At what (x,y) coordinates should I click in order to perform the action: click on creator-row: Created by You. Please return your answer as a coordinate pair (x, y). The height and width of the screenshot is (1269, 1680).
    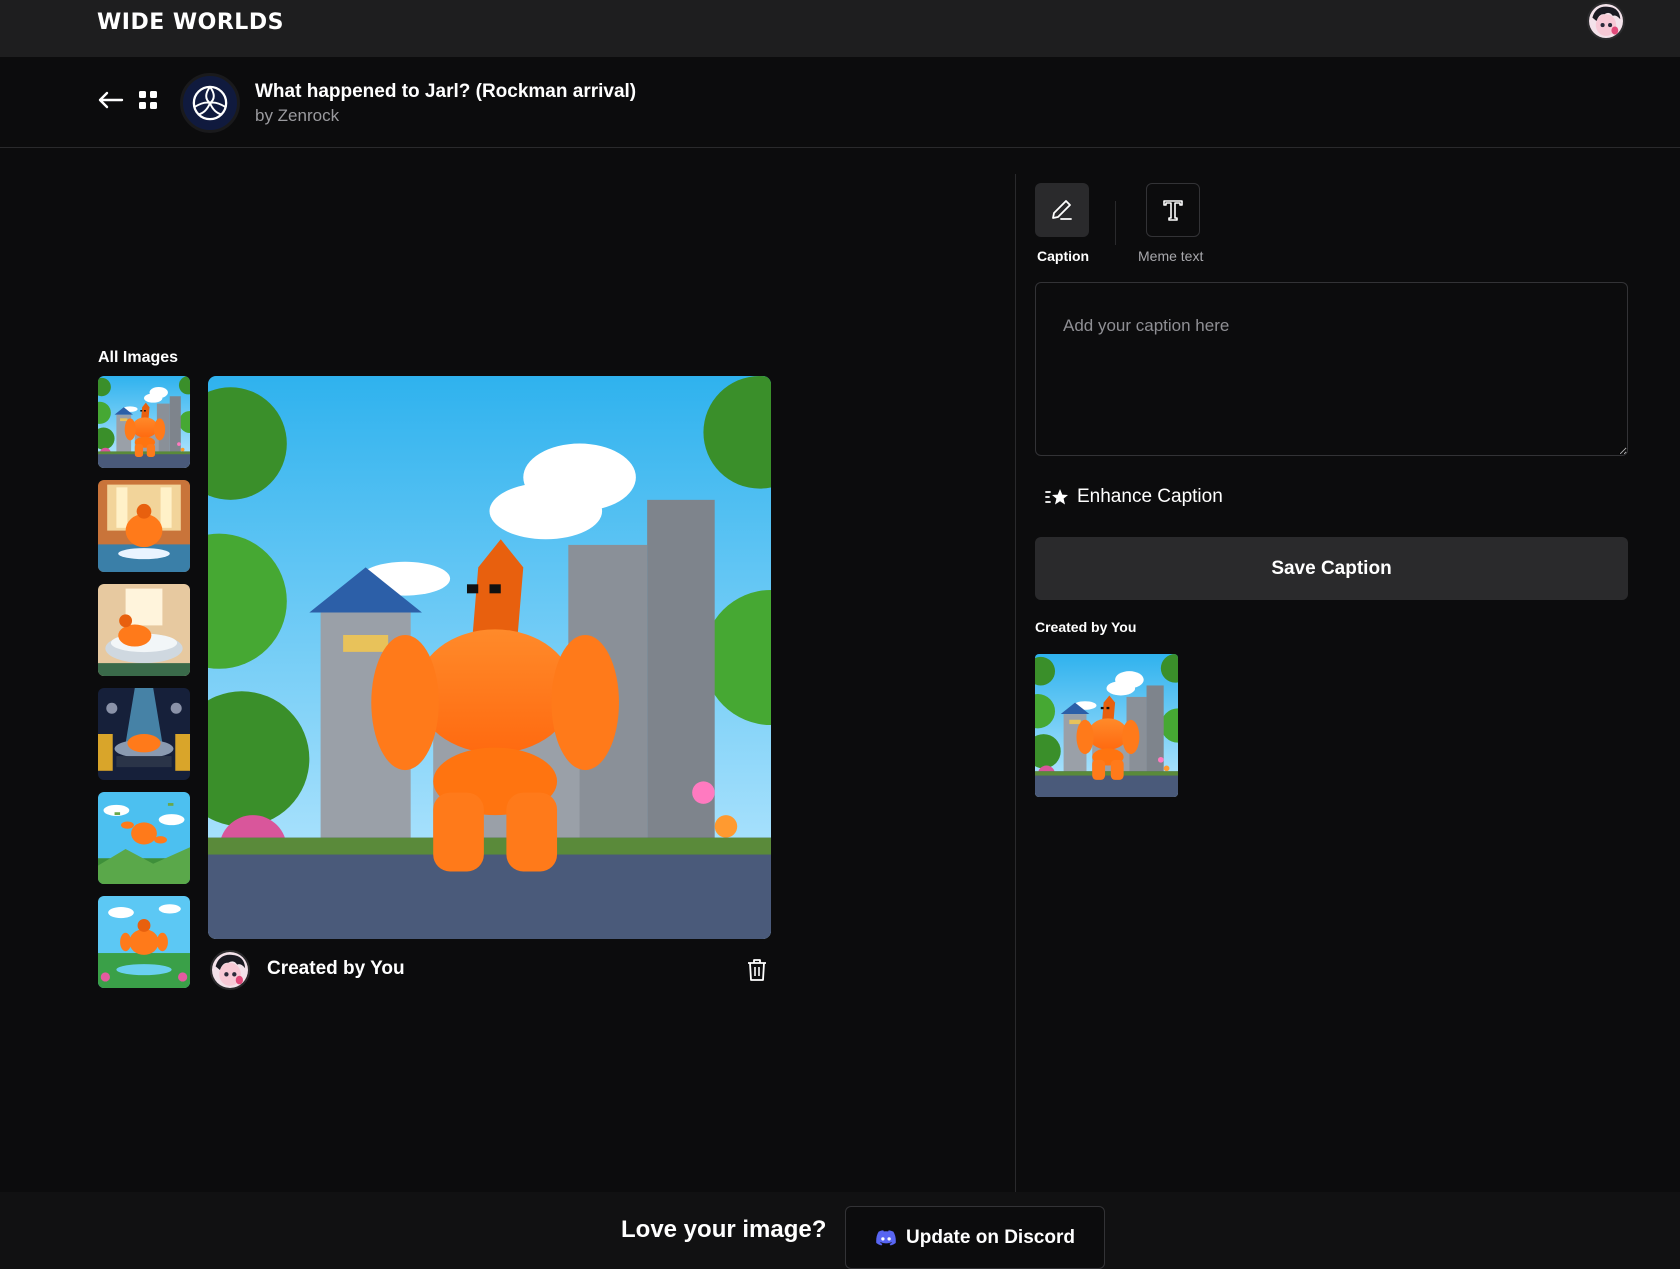
    Looking at the image, I should click on (489, 970).